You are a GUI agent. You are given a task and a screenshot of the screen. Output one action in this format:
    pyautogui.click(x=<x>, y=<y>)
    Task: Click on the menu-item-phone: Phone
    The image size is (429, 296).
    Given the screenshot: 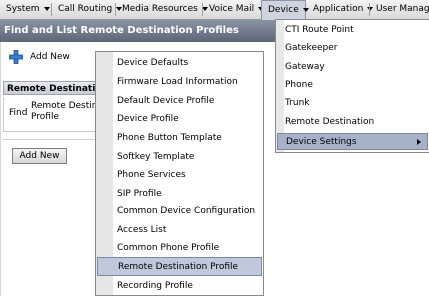 What is the action you would take?
    pyautogui.click(x=299, y=85)
    